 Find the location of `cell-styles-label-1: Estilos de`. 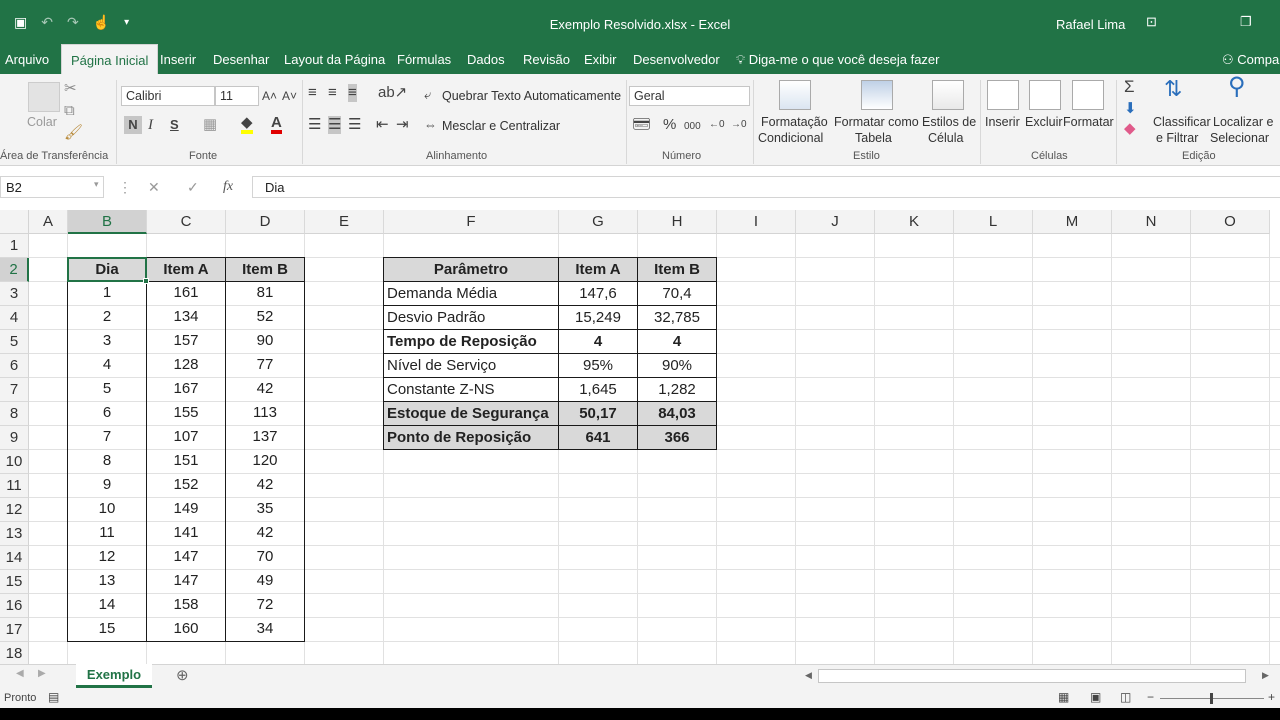

cell-styles-label-1: Estilos de is located at coordinates (949, 122).